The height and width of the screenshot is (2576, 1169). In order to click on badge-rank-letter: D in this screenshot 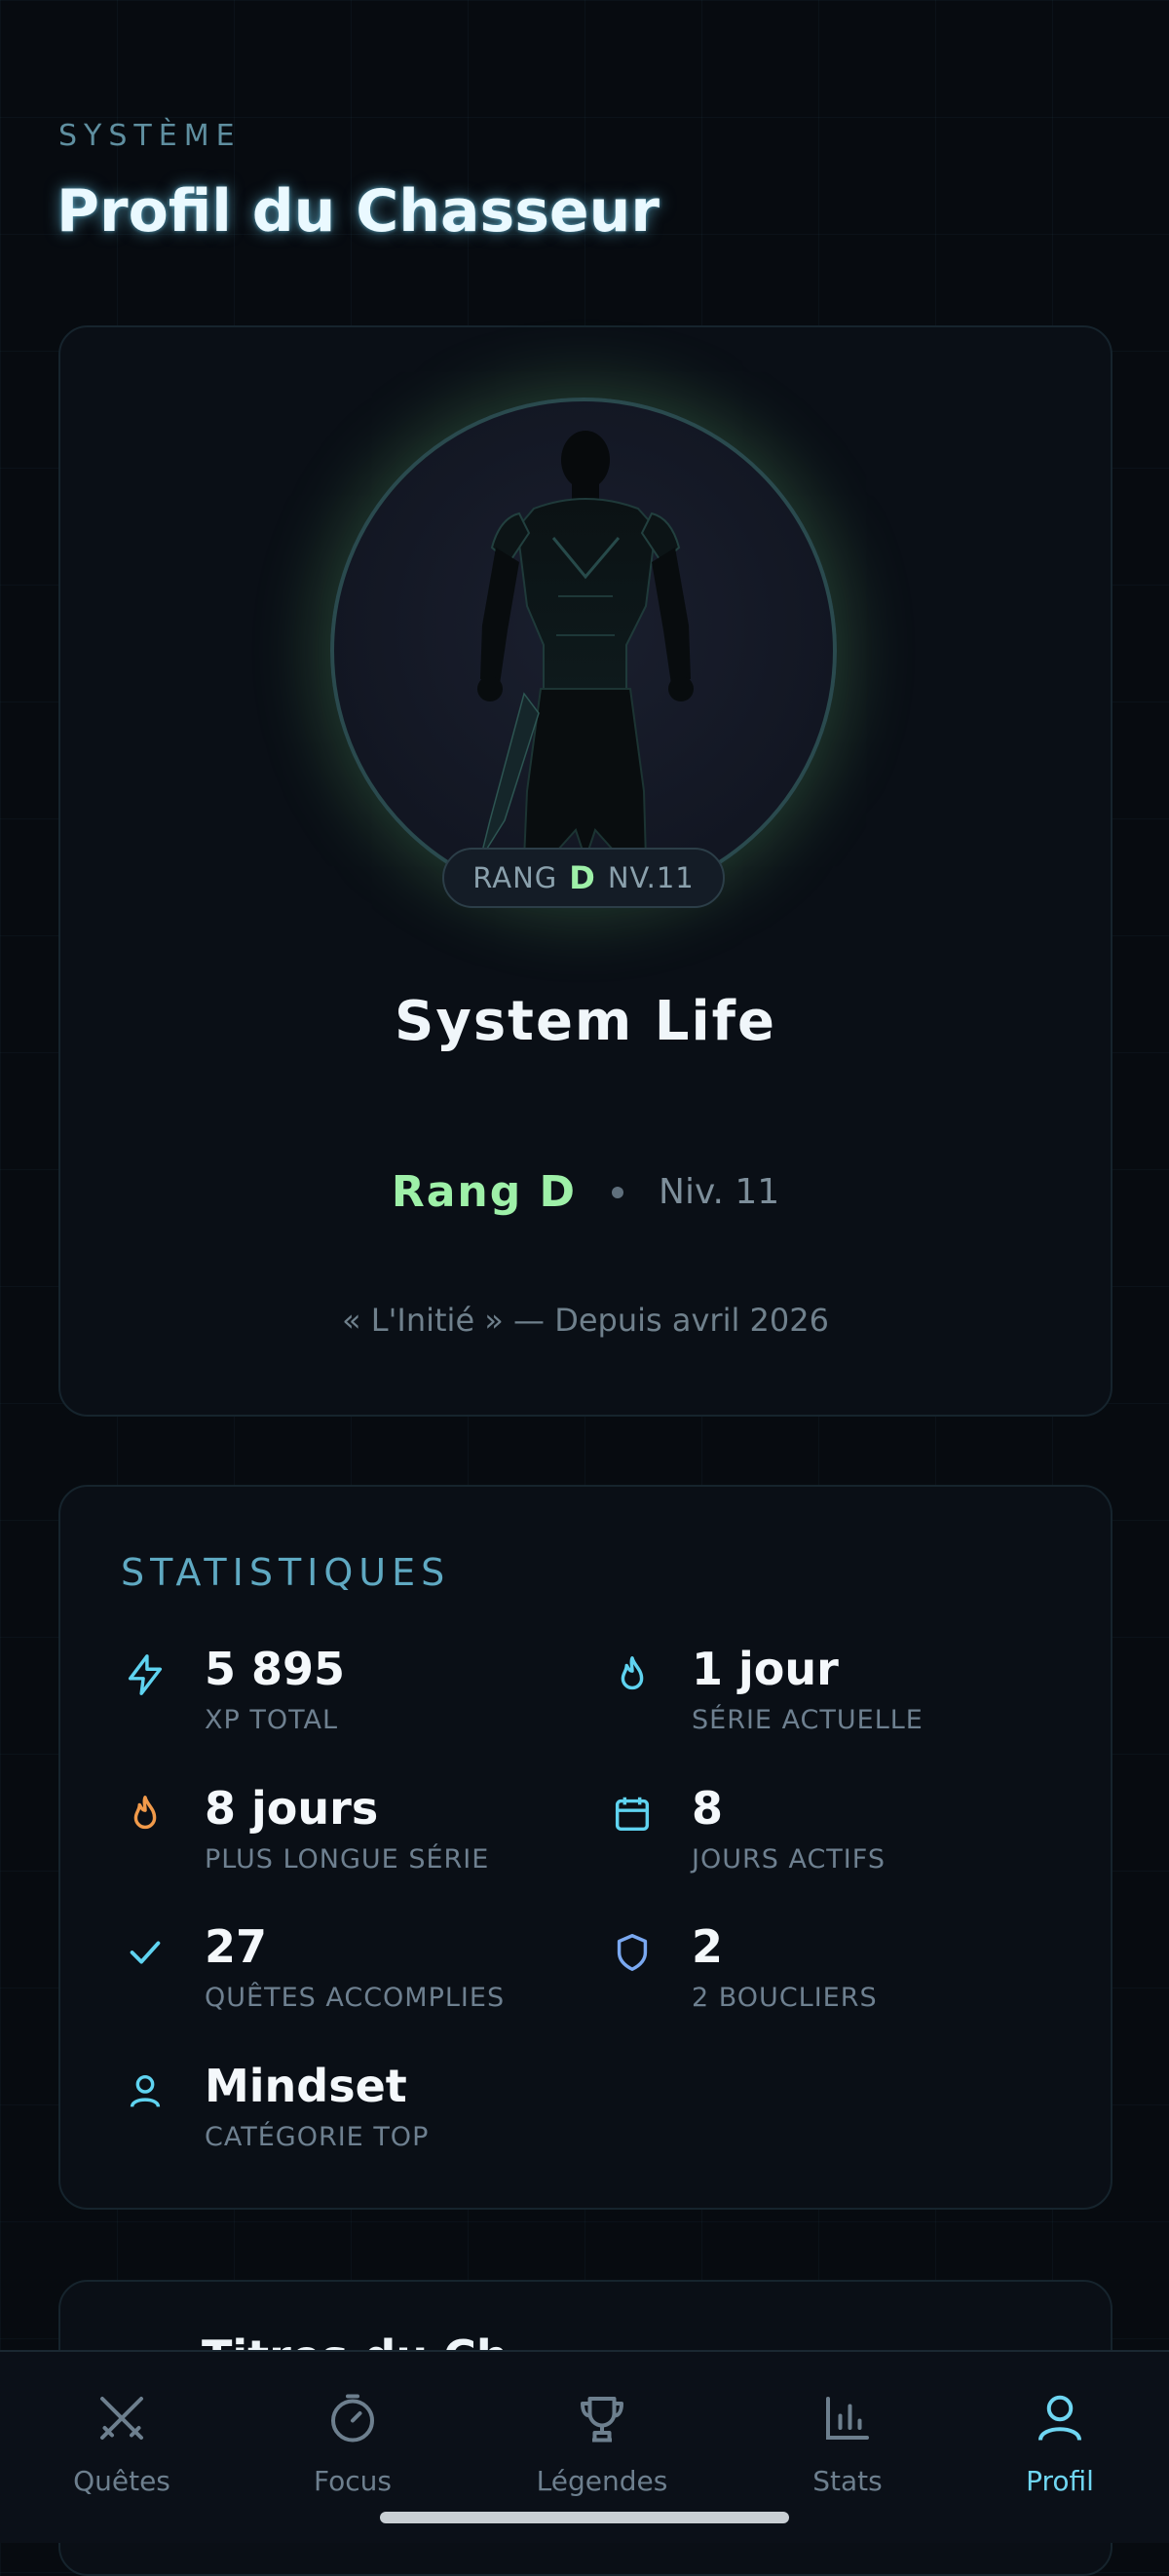, I will do `click(582, 877)`.